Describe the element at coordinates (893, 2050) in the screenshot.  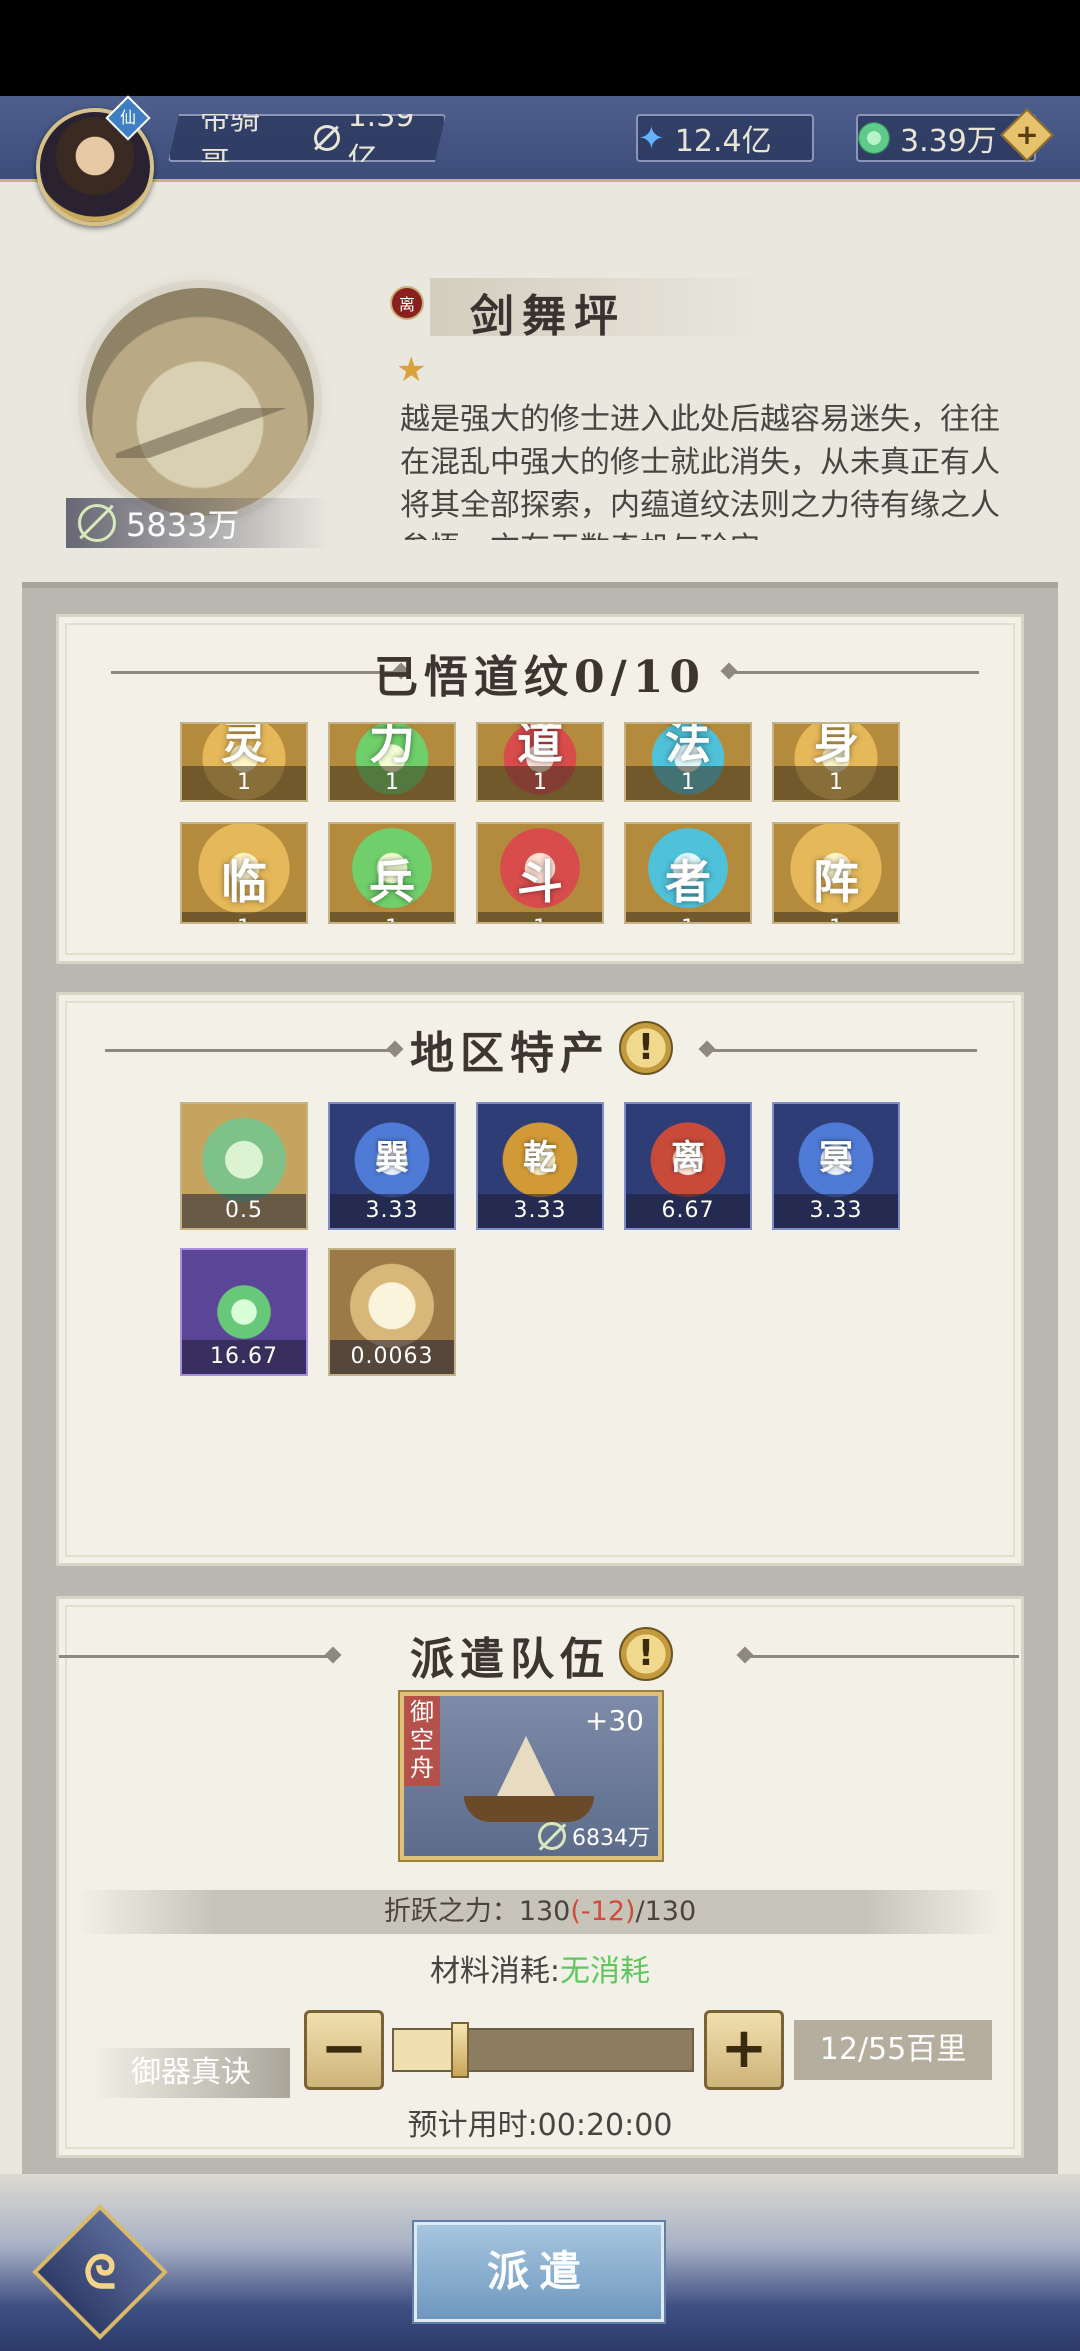
I see `distance-value: 12/55百里` at that location.